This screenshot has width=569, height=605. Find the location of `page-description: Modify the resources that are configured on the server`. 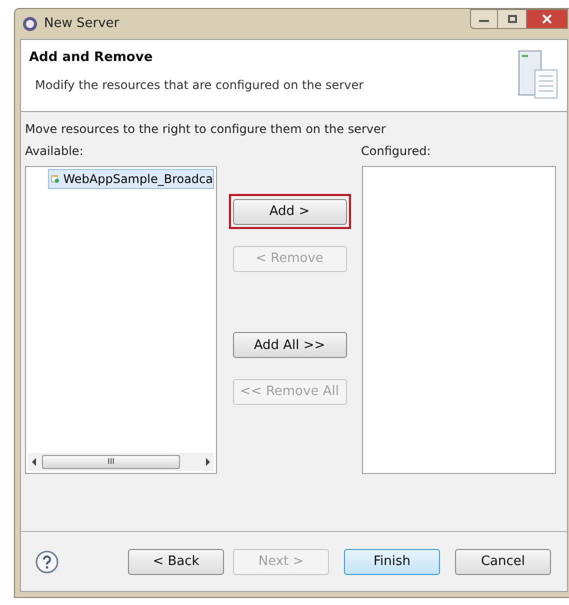

page-description: Modify the resources that are configured on the server is located at coordinates (199, 85).